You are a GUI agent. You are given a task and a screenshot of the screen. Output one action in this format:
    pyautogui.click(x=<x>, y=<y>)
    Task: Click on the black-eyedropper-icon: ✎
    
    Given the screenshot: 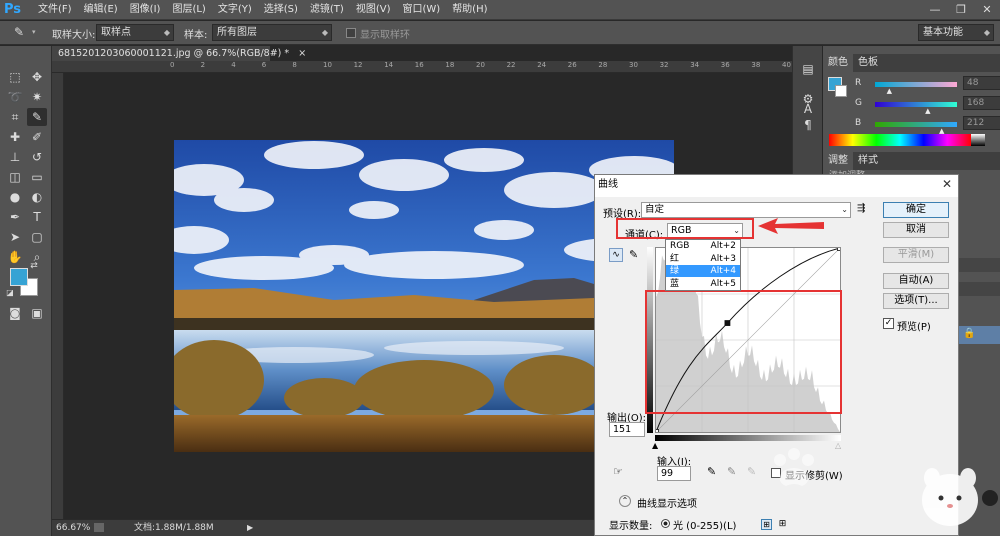 What is the action you would take?
    pyautogui.click(x=711, y=471)
    